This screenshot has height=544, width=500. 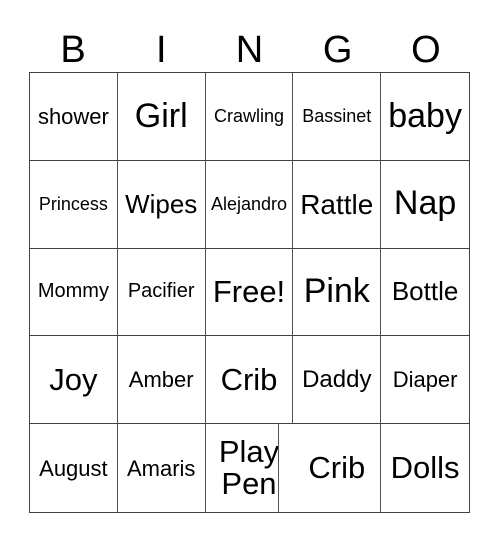 What do you see at coordinates (161, 117) in the screenshot?
I see `bingo-cell: Girl` at bounding box center [161, 117].